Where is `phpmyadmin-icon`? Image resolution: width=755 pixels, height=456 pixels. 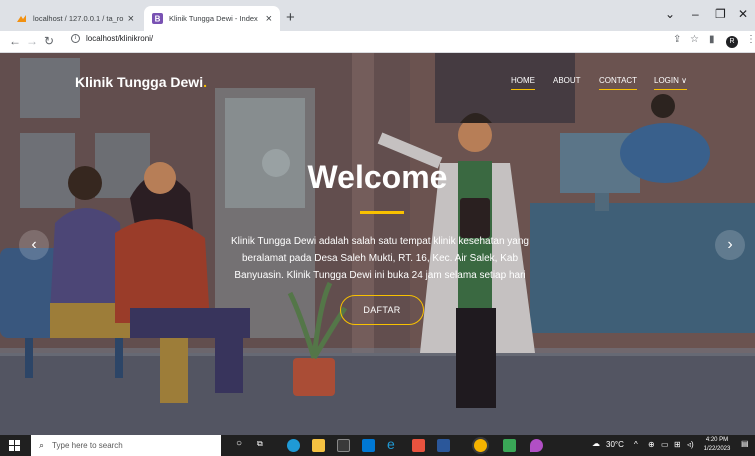 phpmyadmin-icon is located at coordinates (21, 18).